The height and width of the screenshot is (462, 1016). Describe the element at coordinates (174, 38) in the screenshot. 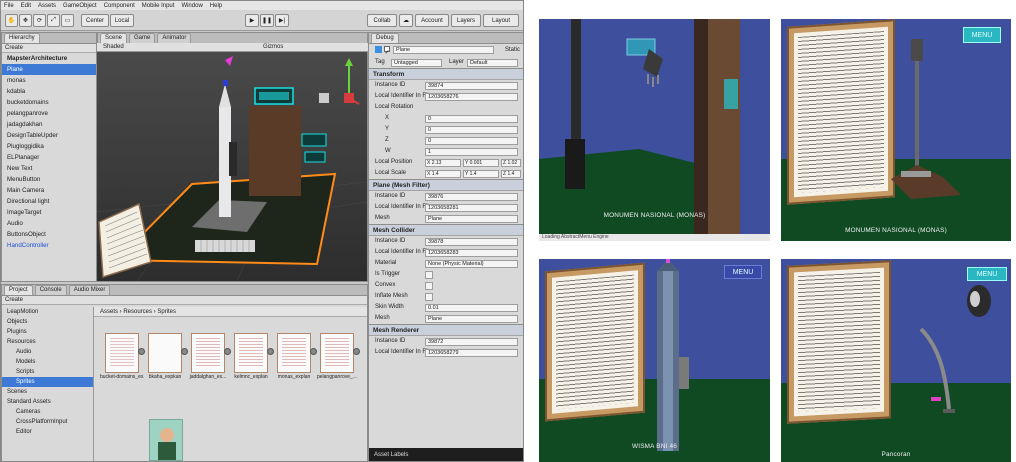

I see `tab-animator: Animator` at that location.